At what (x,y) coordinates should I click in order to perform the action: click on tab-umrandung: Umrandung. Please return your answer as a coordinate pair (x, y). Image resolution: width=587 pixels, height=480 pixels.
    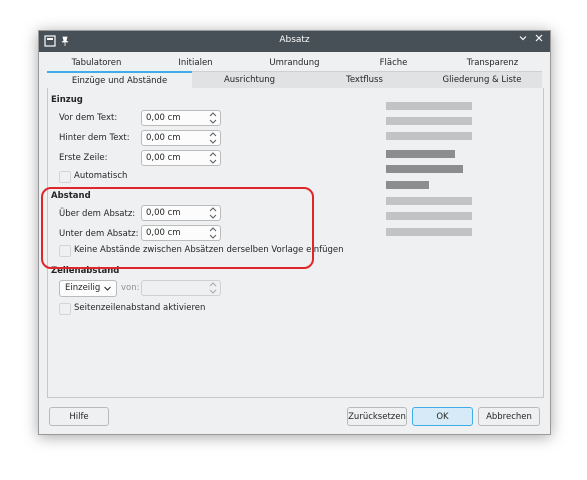
    Looking at the image, I should click on (294, 63).